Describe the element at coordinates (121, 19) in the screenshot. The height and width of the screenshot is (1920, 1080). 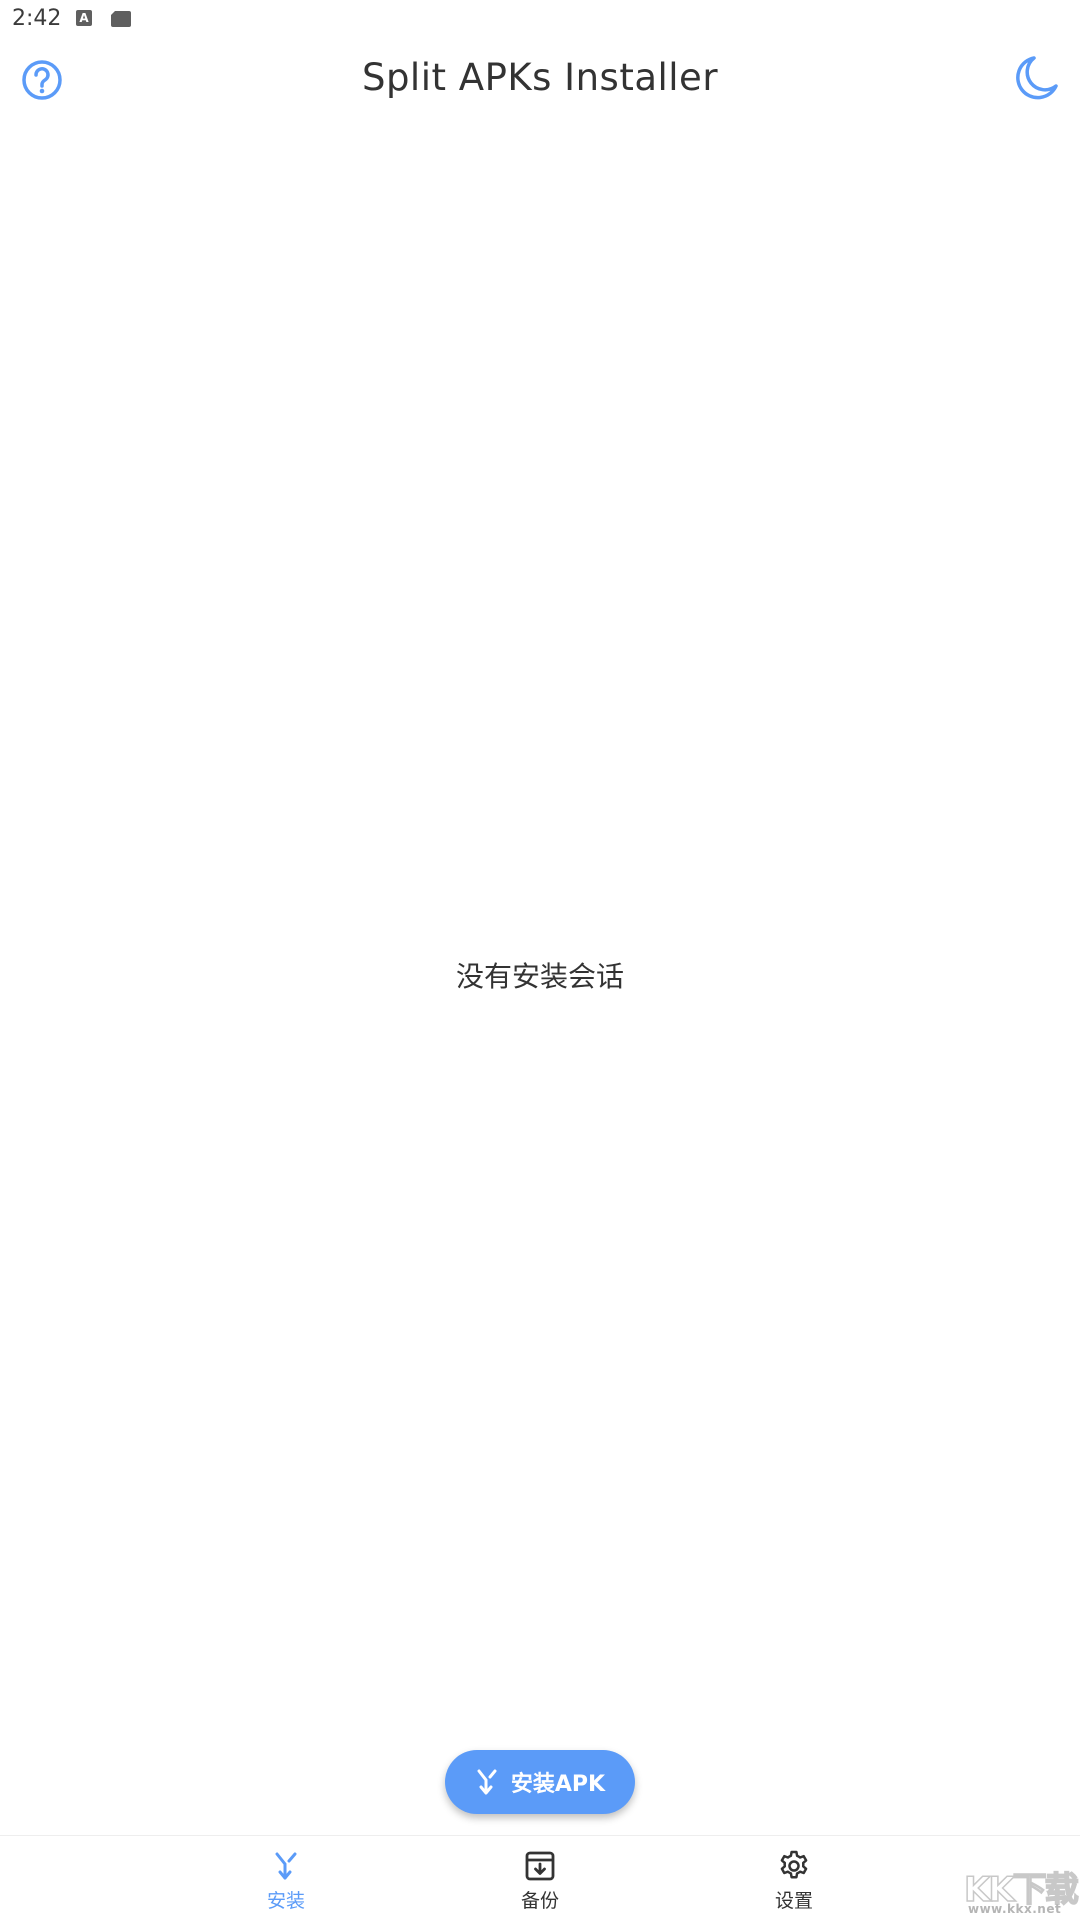
I see `sd-card-icon` at that location.